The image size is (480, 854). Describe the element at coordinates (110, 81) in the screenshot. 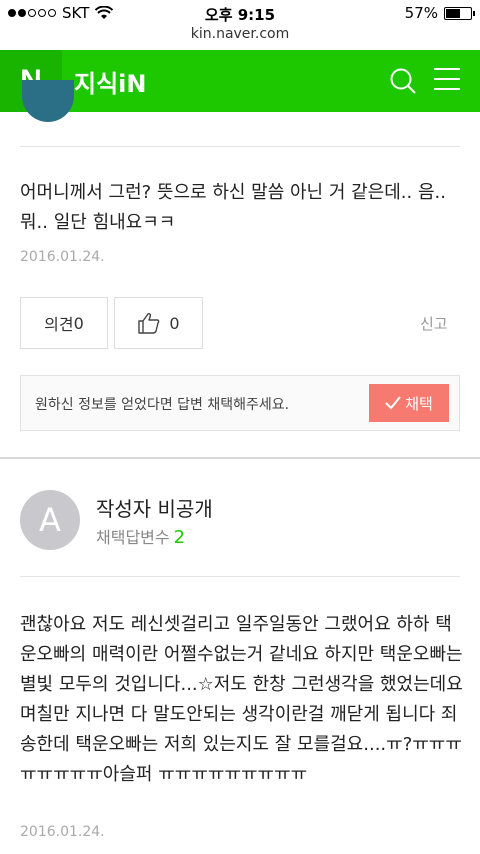

I see `brand-title: 지식iN` at that location.